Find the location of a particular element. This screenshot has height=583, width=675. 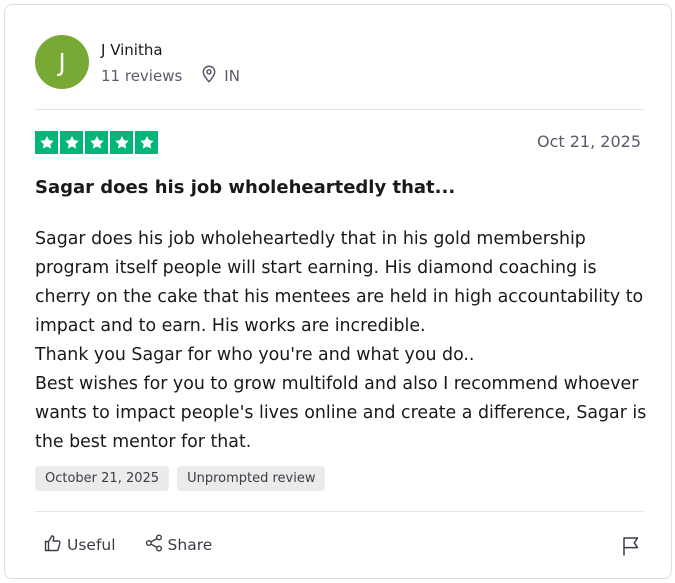

review-tags: October 21, 2025 Unprompted review is located at coordinates (180, 478).